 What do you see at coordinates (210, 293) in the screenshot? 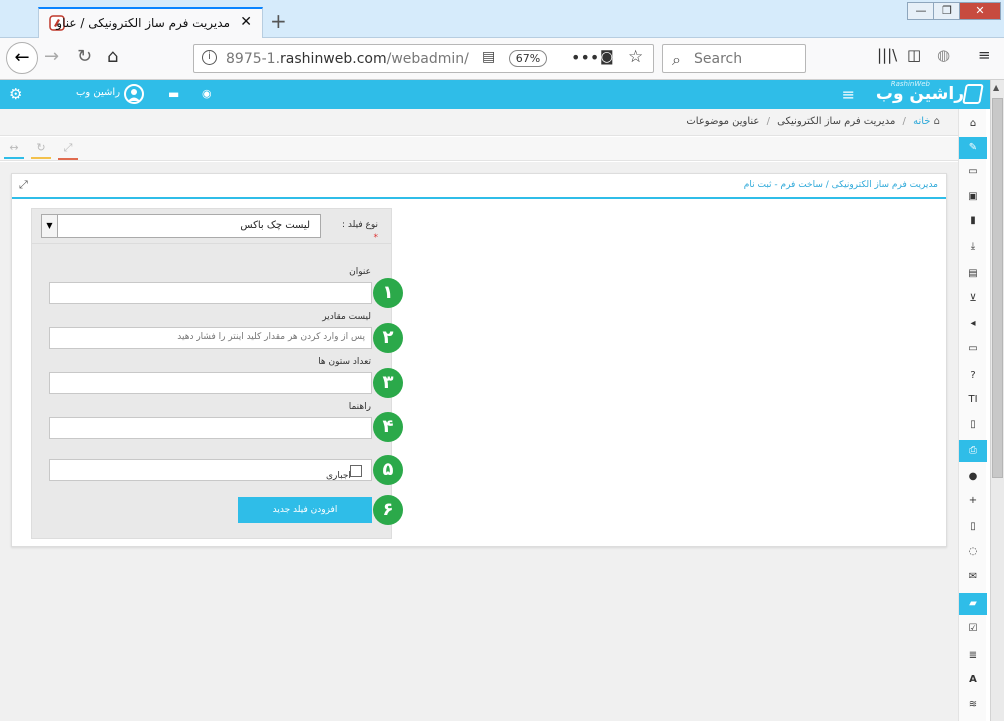
I see `title-input` at bounding box center [210, 293].